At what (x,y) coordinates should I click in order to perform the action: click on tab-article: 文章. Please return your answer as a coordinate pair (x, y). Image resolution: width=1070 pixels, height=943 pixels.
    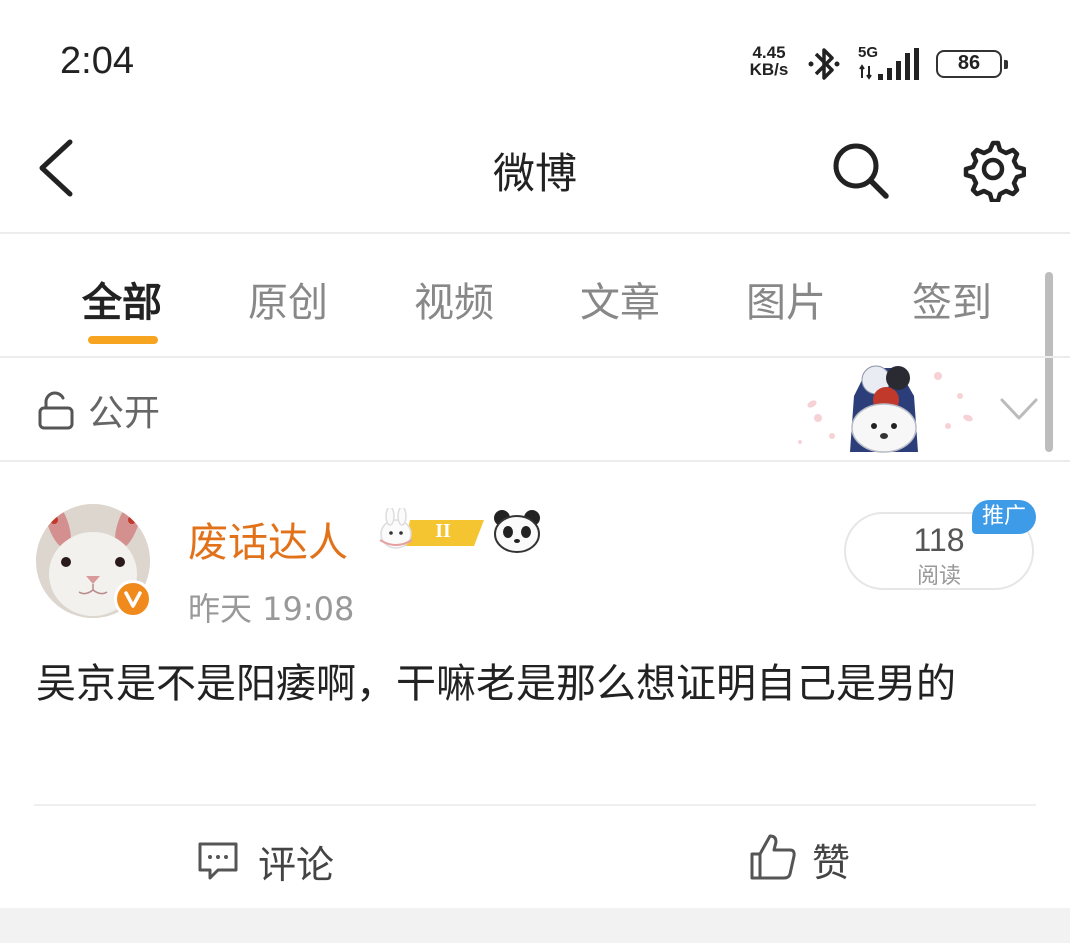
    Looking at the image, I should click on (620, 299).